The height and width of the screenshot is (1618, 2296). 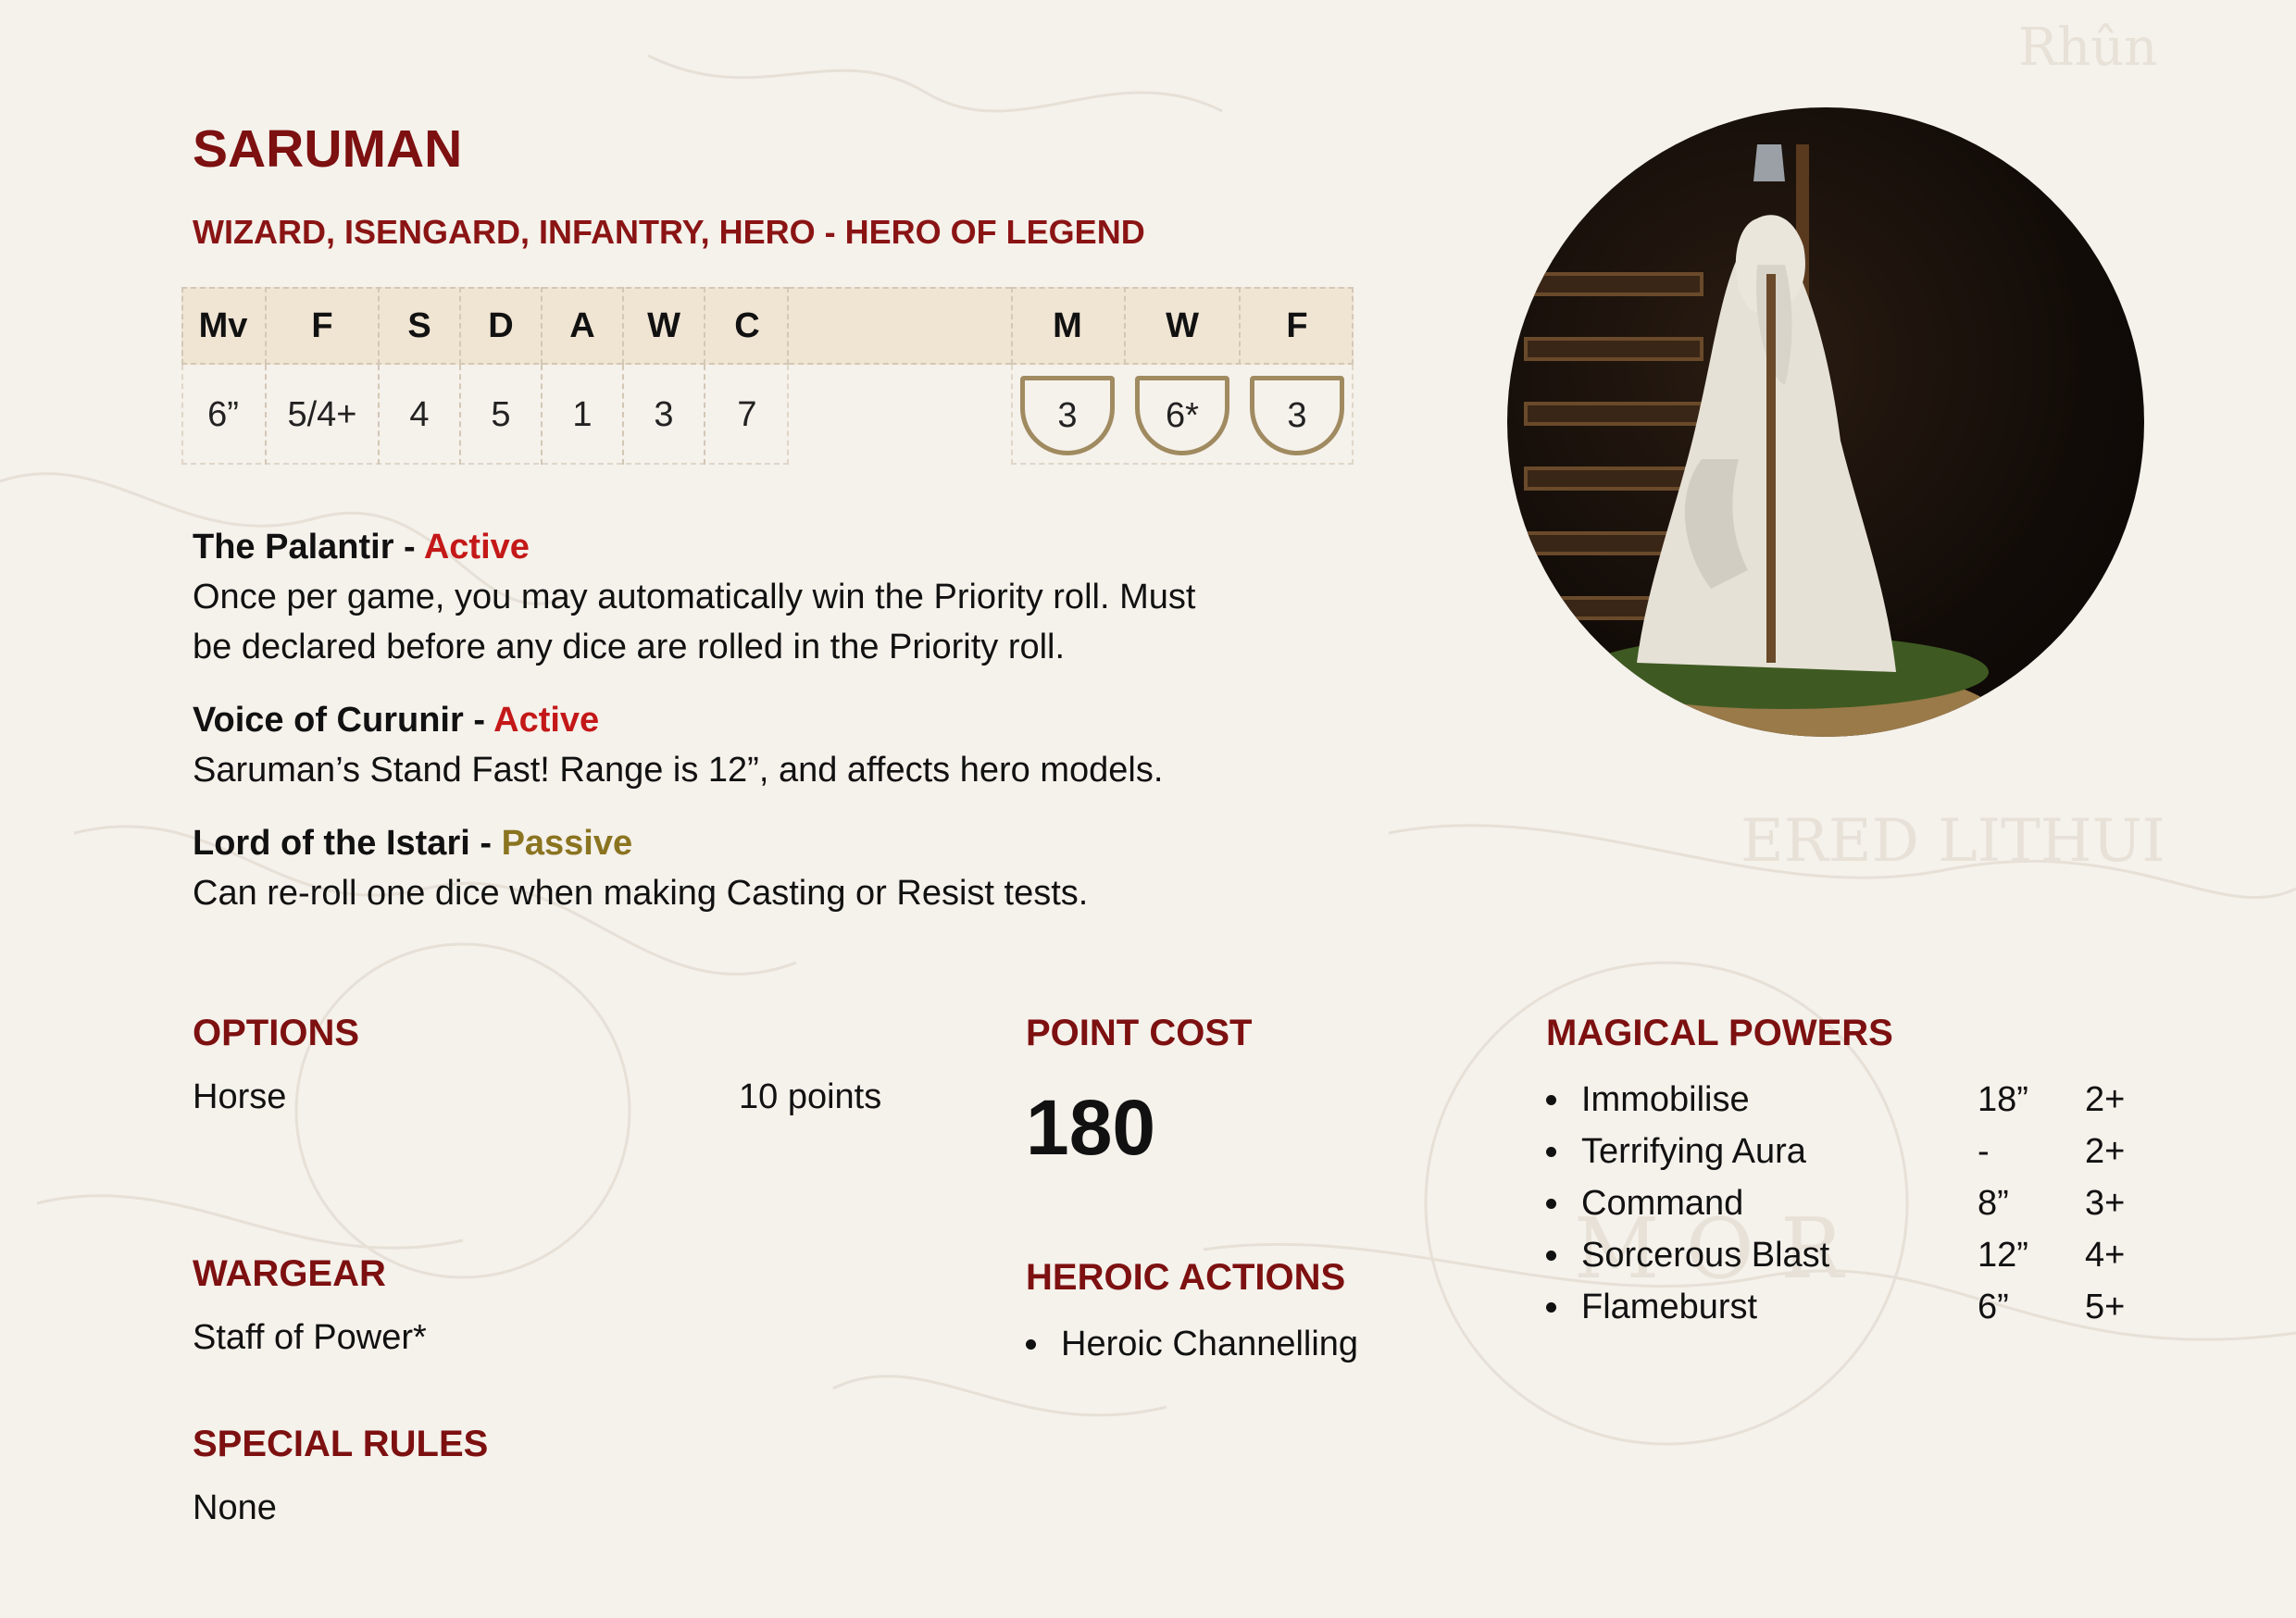 What do you see at coordinates (240, 1096) in the screenshot?
I see `option-name: Horse` at bounding box center [240, 1096].